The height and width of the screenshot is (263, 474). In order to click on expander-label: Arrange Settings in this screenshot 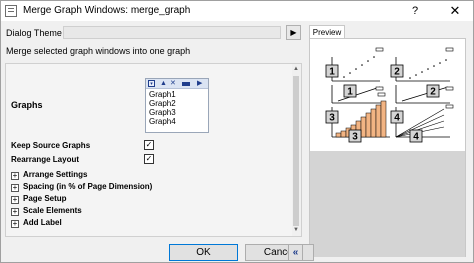, I will do `click(55, 174)`.